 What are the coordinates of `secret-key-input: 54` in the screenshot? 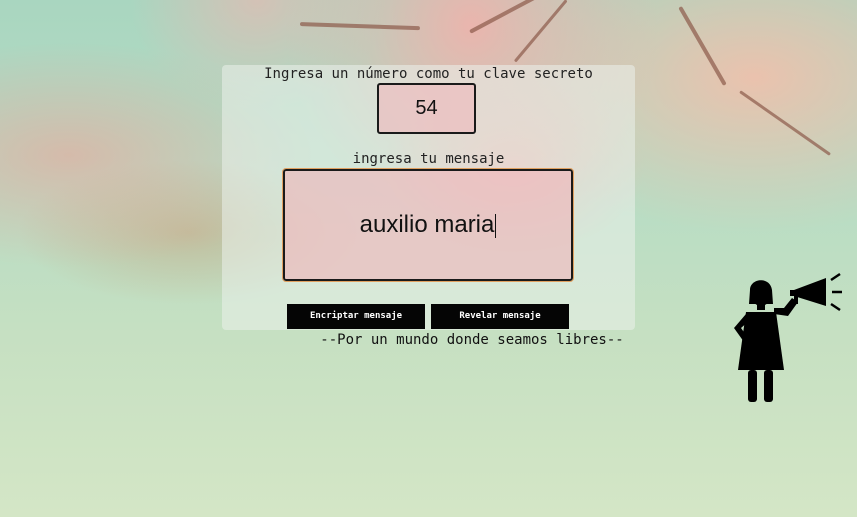 It's located at (426, 108).